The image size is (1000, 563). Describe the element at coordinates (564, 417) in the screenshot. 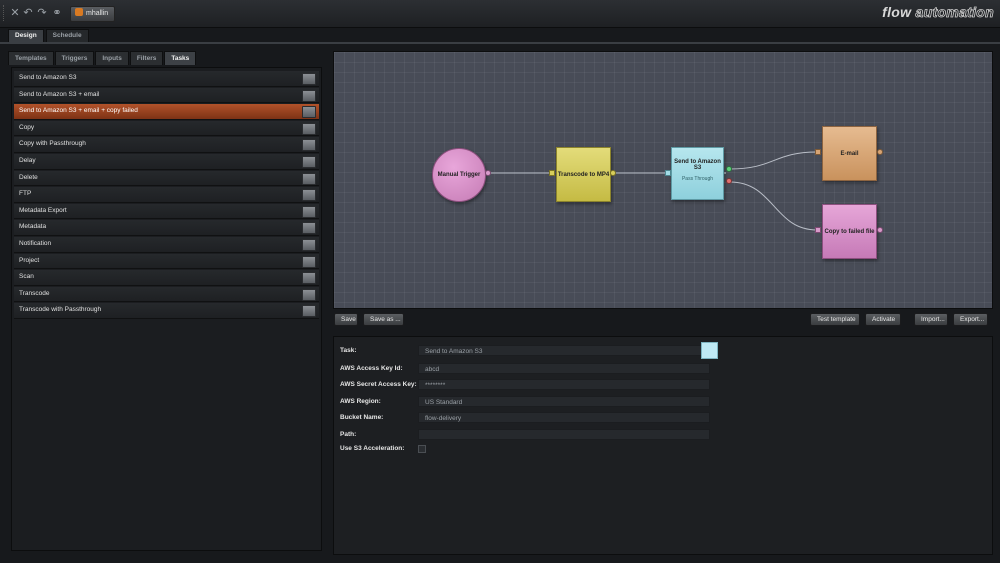

I see `bucket-field: flow-delivery` at that location.